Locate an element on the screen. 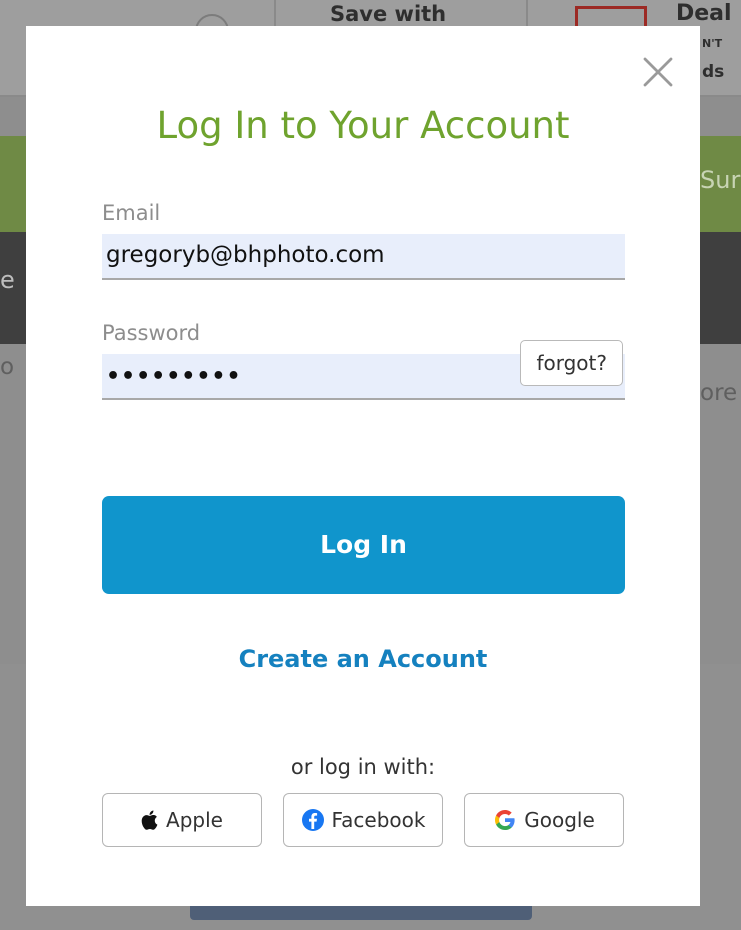 Image resolution: width=741 pixels, height=930 pixels. close-icon is located at coordinates (658, 72).